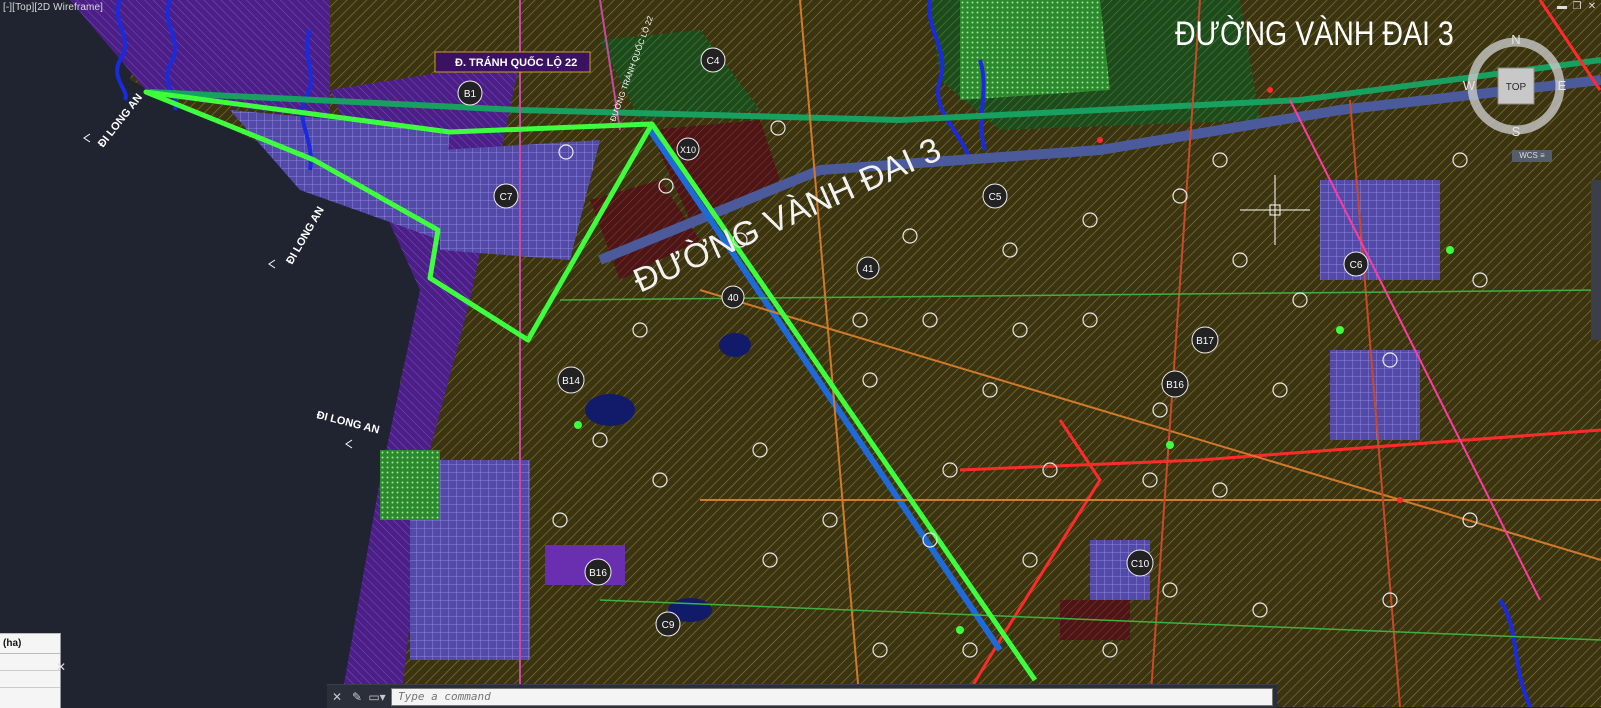  I want to click on viewcube: TOP N S E W, so click(1516, 86).